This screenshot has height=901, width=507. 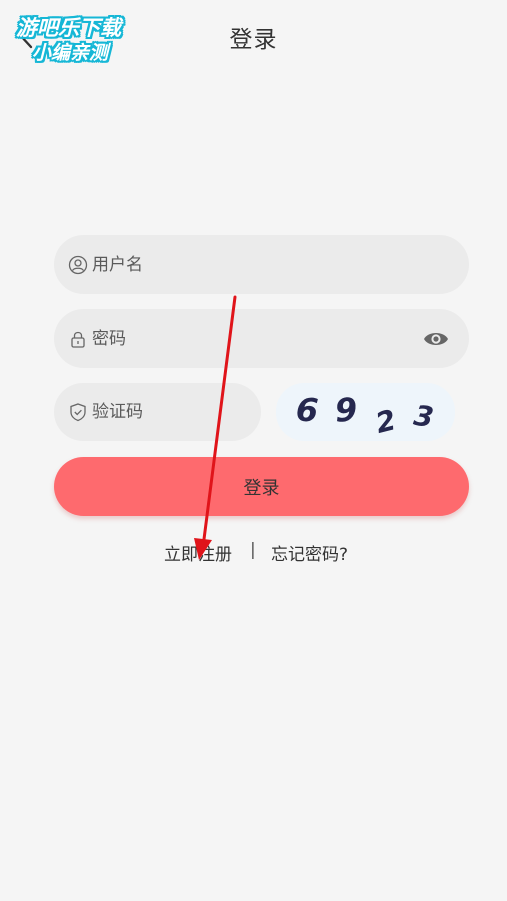 What do you see at coordinates (167, 412) in the screenshot?
I see `captcha-input` at bounding box center [167, 412].